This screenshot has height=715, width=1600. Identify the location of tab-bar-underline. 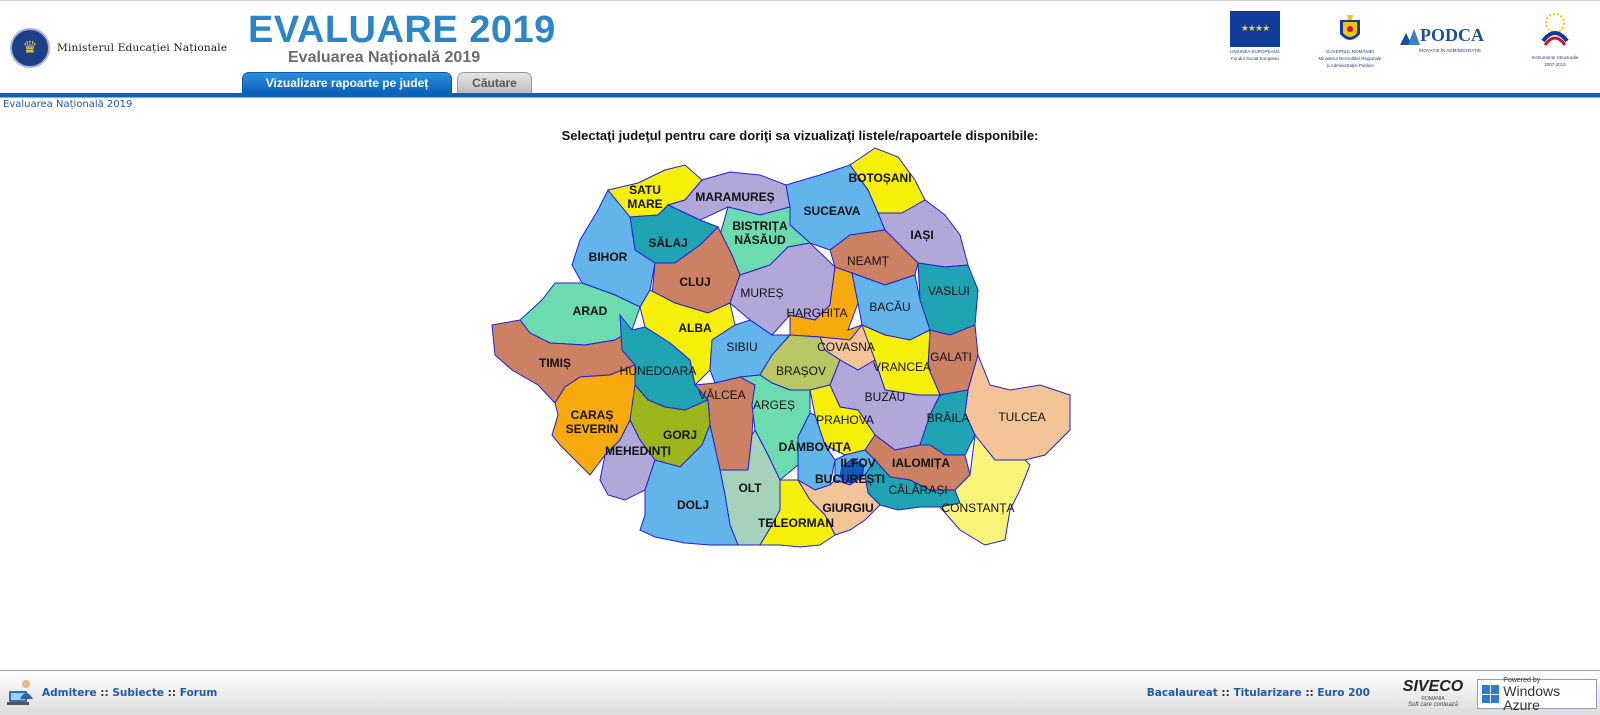
(800, 95).